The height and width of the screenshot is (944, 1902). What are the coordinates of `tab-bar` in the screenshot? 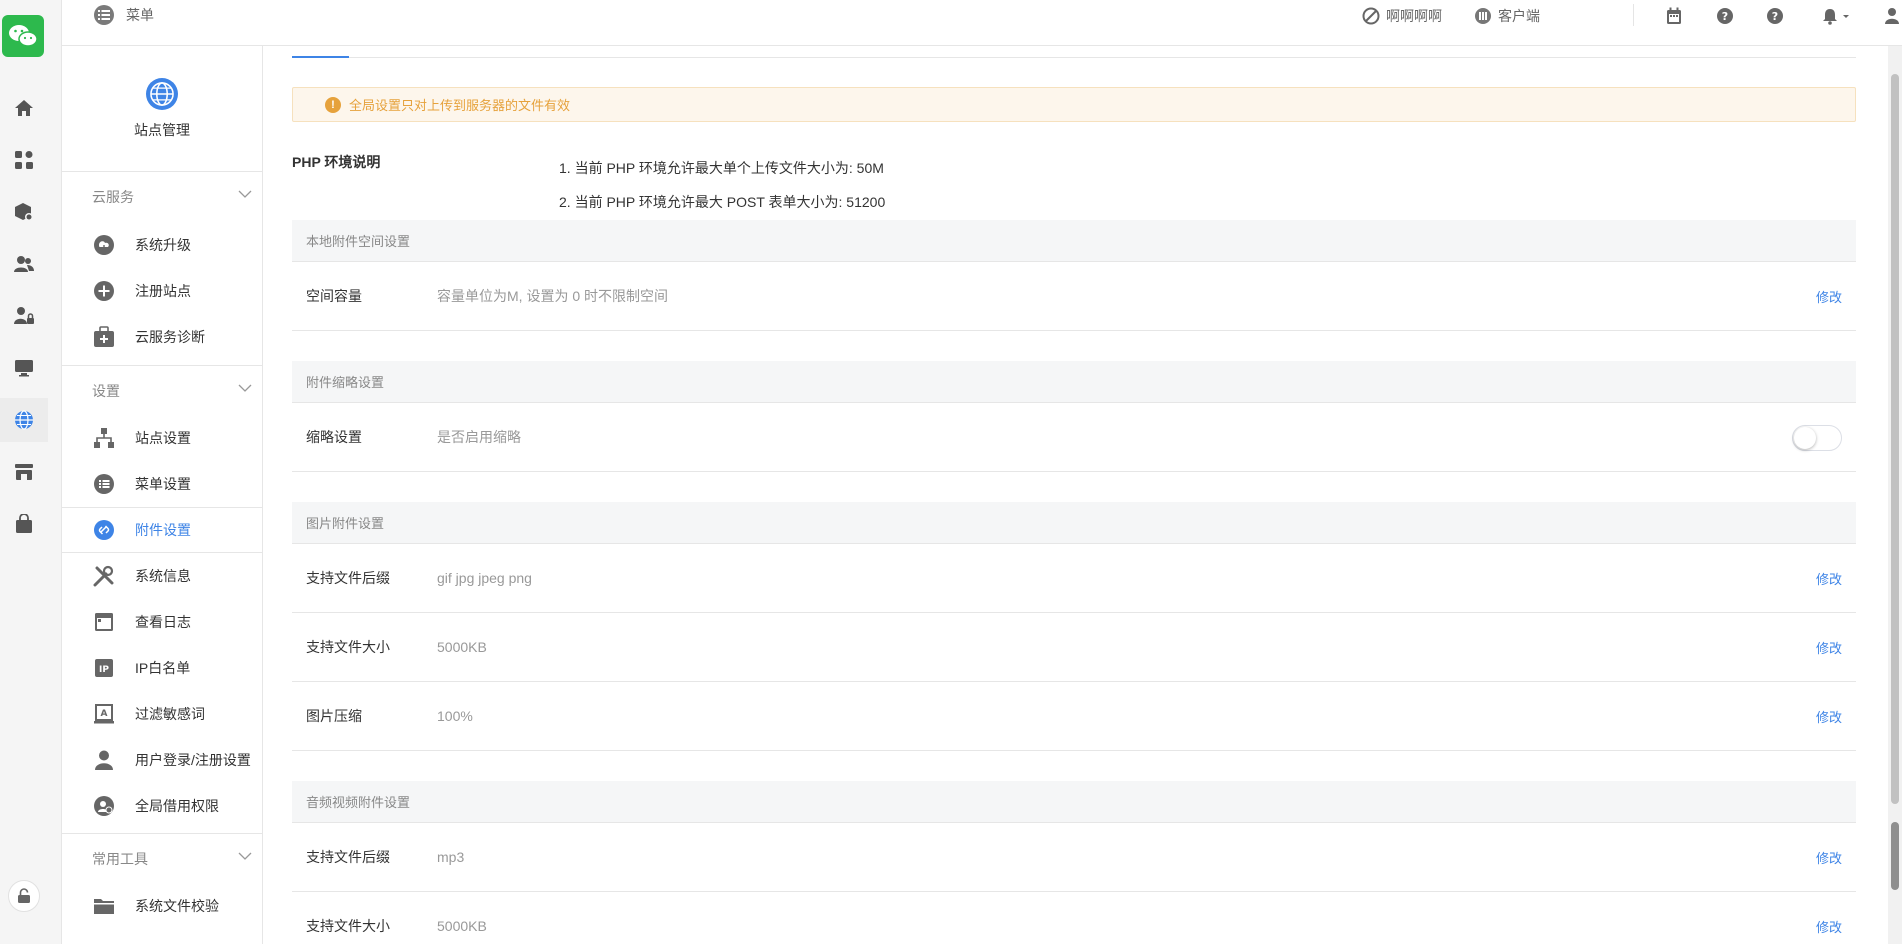 It's located at (1074, 52).